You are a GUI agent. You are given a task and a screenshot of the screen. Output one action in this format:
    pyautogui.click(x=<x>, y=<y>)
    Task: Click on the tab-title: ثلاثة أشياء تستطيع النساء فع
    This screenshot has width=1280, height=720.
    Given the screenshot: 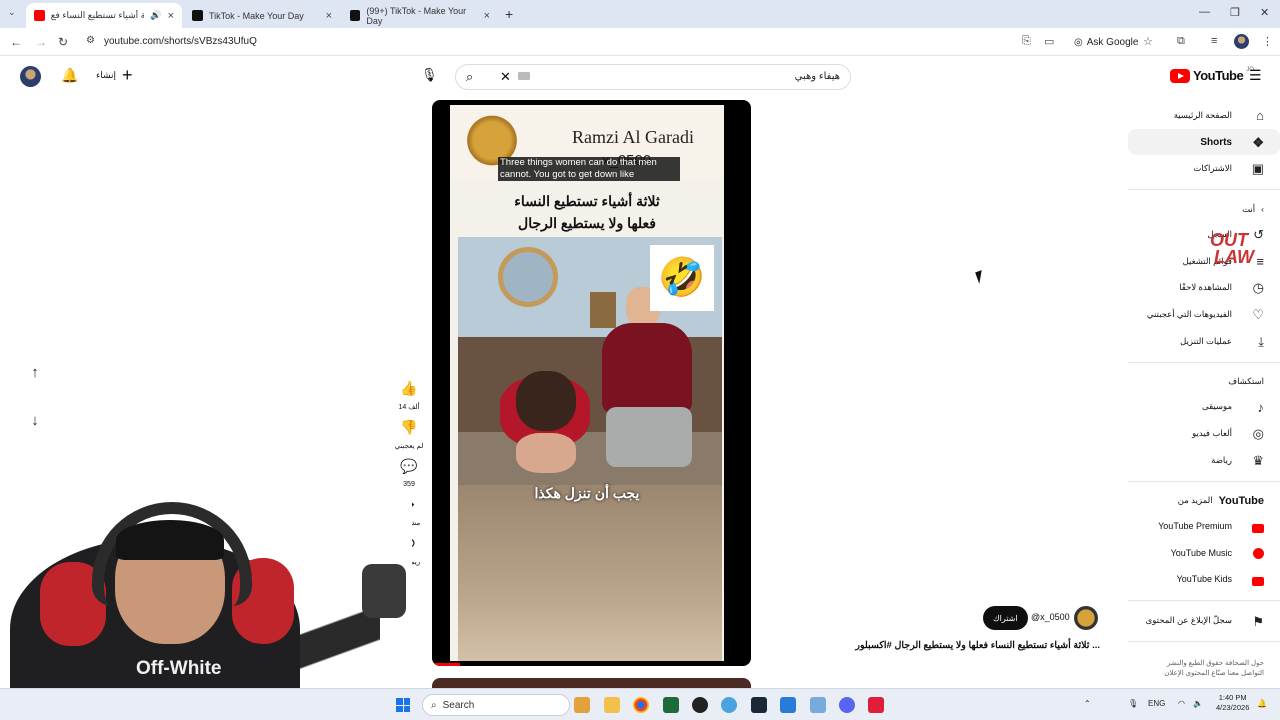 What is the action you would take?
    pyautogui.click(x=97, y=15)
    